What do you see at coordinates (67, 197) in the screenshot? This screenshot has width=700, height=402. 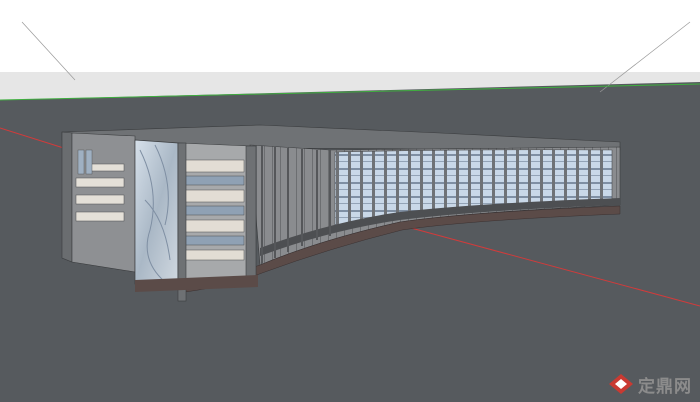 I see `left-wing-end-wall` at bounding box center [67, 197].